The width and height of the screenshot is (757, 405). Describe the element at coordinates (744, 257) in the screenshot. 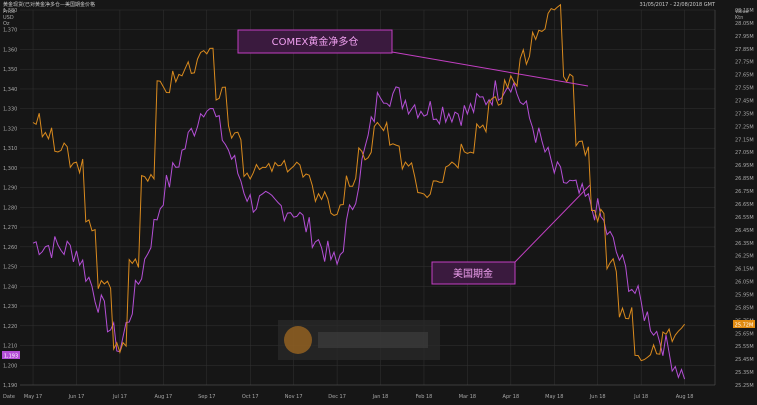

I see `right-tick-label: 26.25M` at that location.